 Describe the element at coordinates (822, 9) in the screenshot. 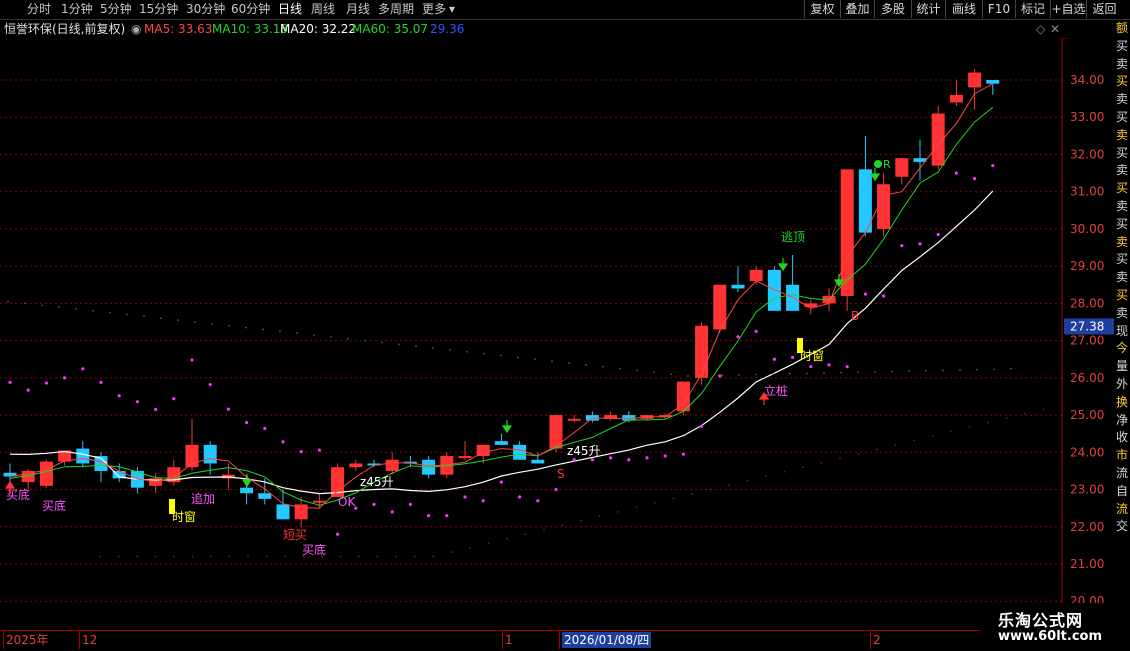

I see `toolbar-button-0: 复权` at that location.